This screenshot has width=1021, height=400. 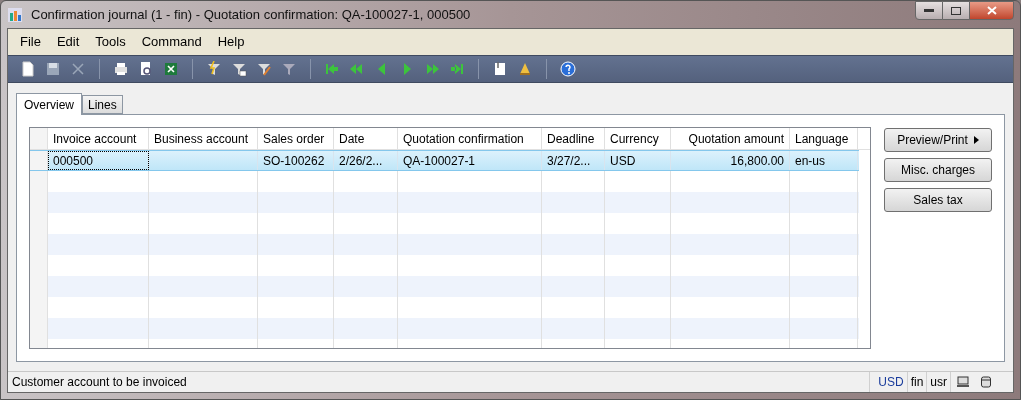 What do you see at coordinates (938, 200) in the screenshot?
I see `action-button: Sales tax` at bounding box center [938, 200].